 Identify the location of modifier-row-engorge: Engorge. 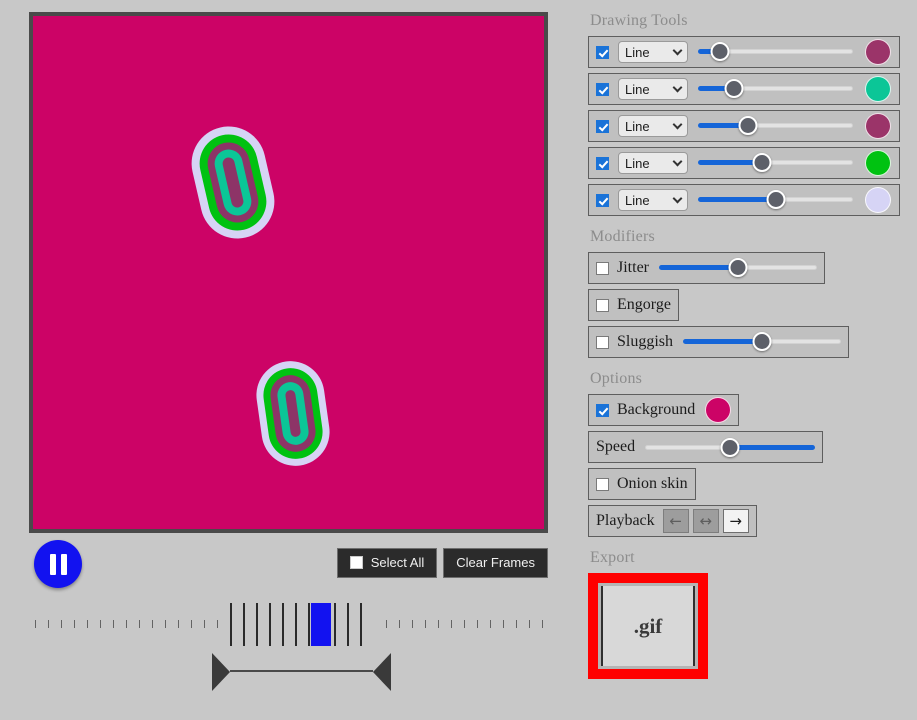
(633, 305).